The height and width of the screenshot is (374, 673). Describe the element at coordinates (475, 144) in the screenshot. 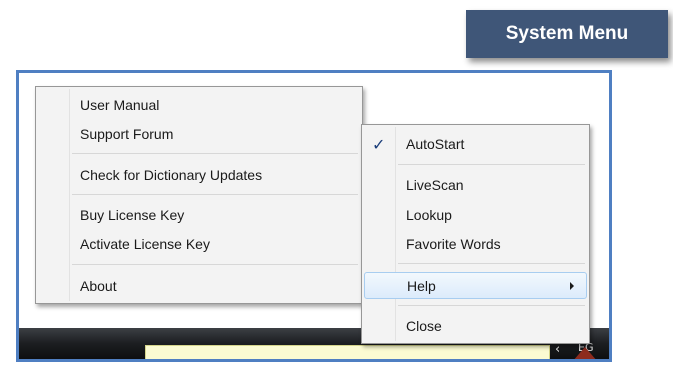

I see `menu-item-autostart: ✓ AutoStart` at that location.